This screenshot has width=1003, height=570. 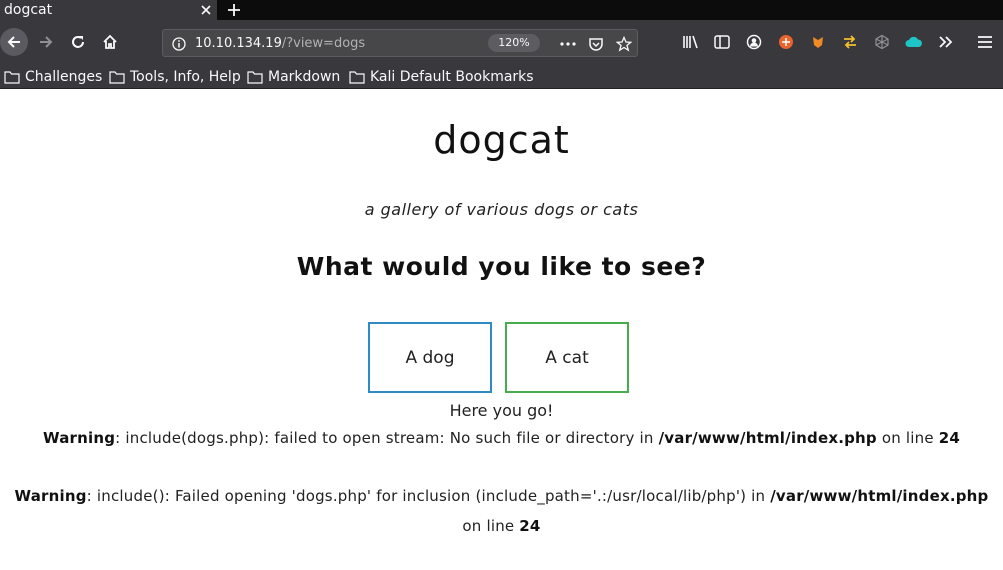 What do you see at coordinates (914, 42) in the screenshot?
I see `extension-cloud-icon` at bounding box center [914, 42].